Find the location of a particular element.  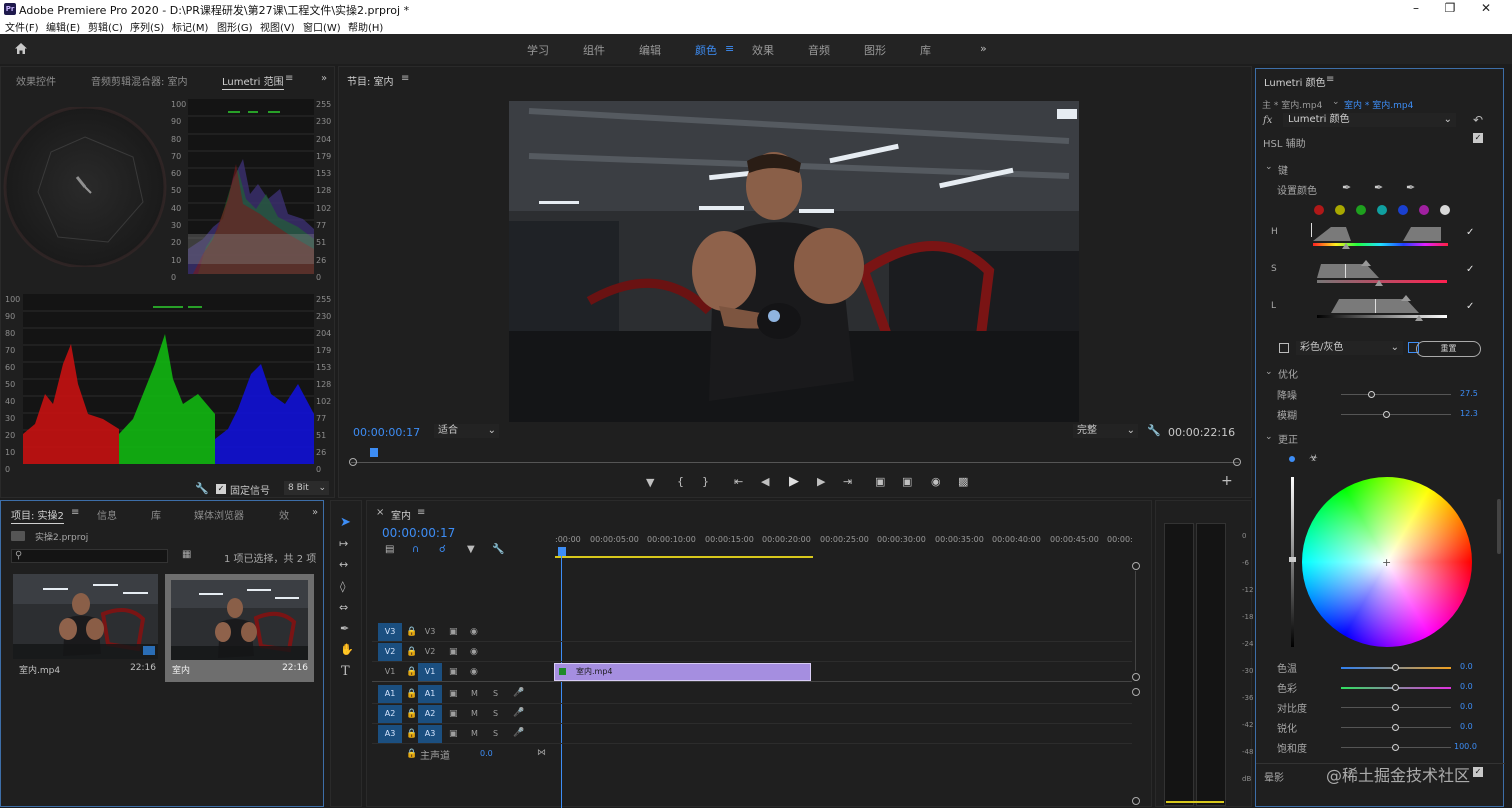

timeline-vertical-scrollbar is located at coordinates (1135, 621).